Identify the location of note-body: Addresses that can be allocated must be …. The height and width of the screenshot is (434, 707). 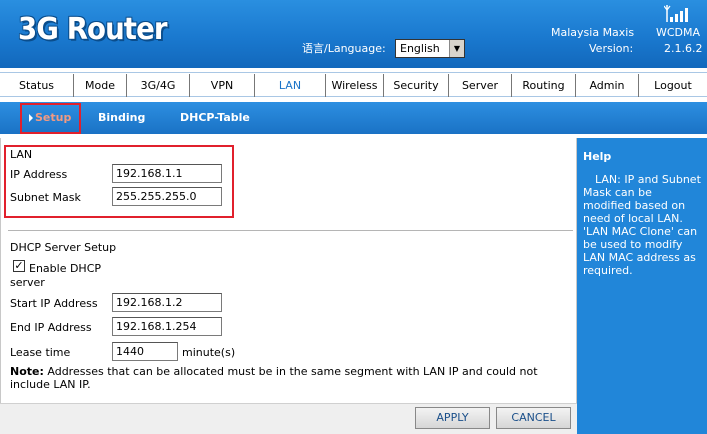
(274, 378).